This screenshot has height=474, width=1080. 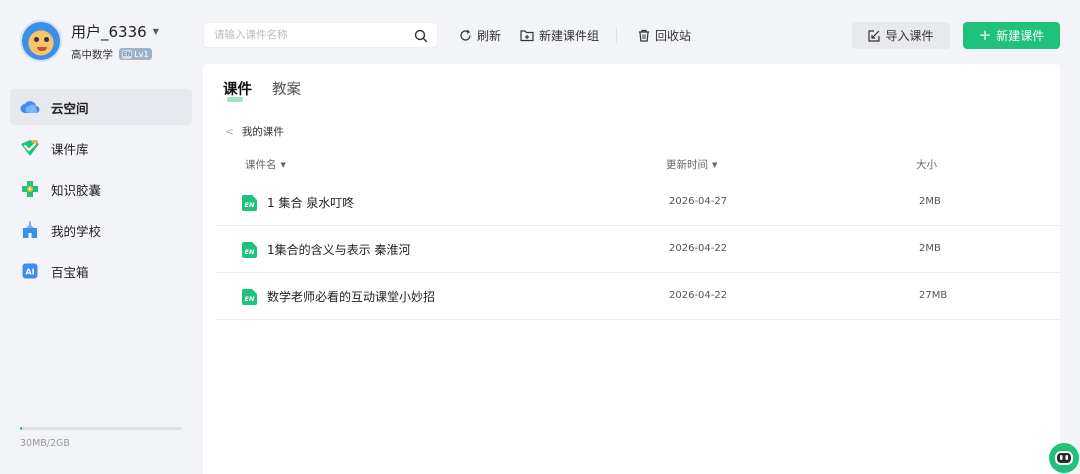 I want to click on sidebar-nav: 云空间 课件库 知识胶囊 我的学校 AI 百宝箱, so click(x=101, y=191).